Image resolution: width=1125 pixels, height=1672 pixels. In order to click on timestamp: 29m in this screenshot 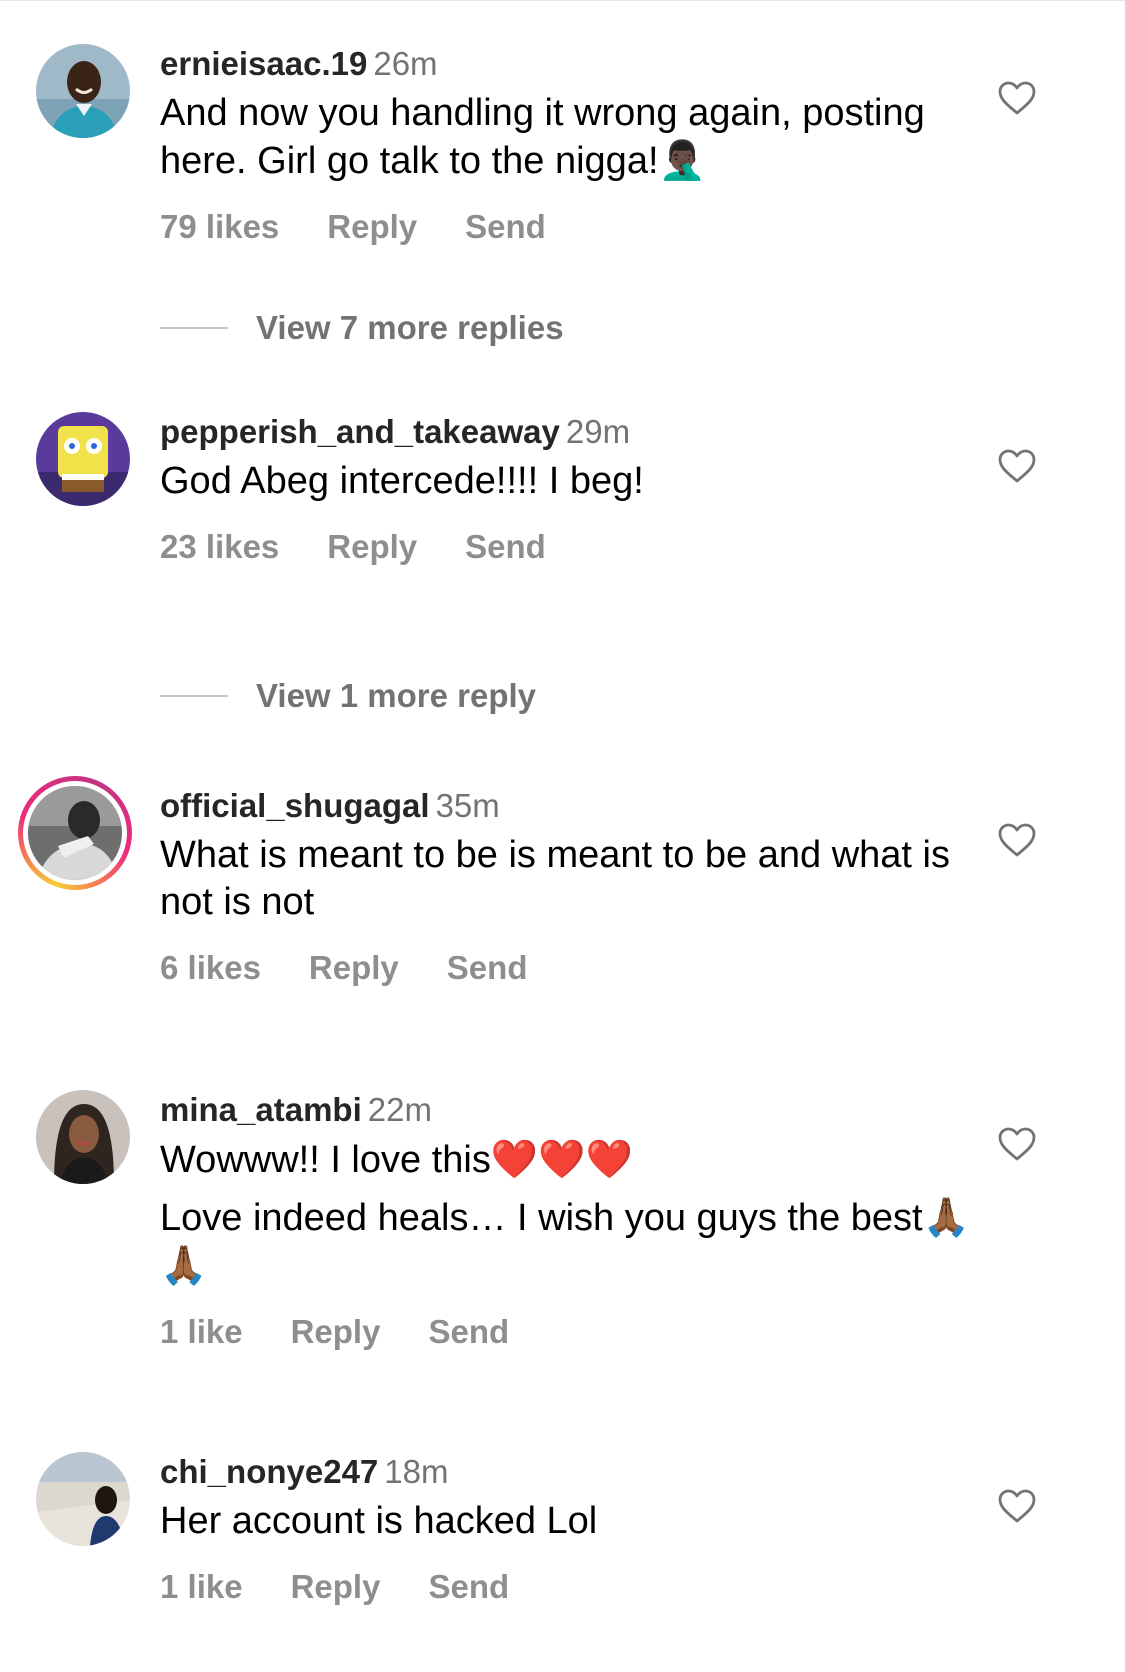, I will do `click(598, 431)`.